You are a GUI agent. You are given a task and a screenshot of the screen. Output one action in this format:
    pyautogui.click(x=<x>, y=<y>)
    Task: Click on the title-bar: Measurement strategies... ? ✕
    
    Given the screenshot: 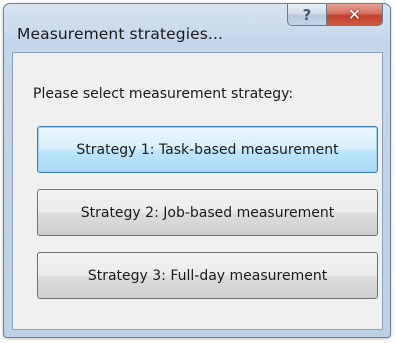 What is the action you would take?
    pyautogui.click(x=197, y=28)
    